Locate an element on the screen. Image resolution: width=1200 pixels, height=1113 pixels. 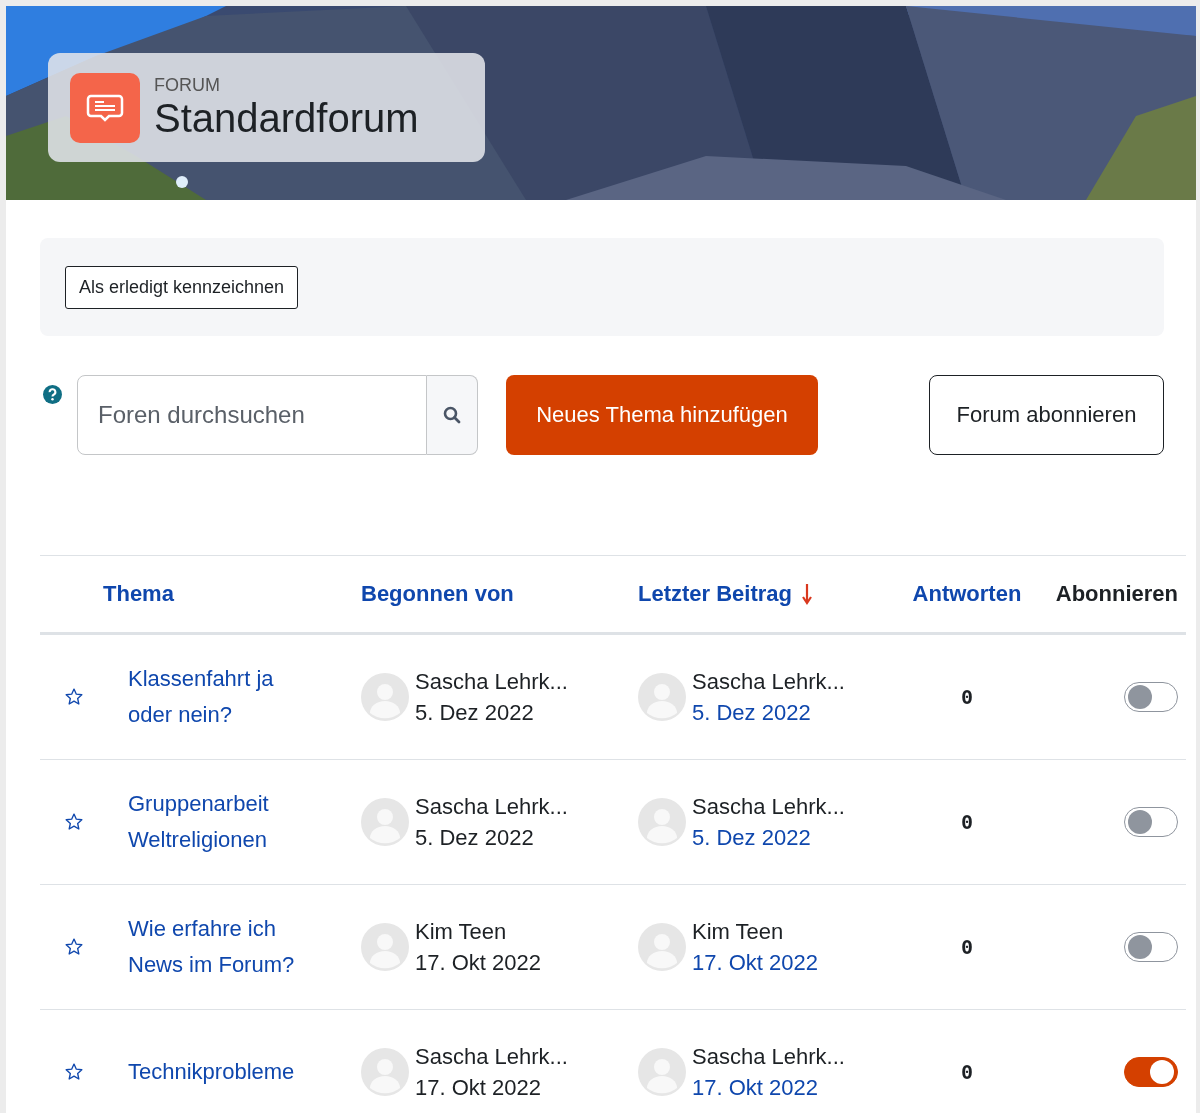
activity-type: FORUM is located at coordinates (187, 85).